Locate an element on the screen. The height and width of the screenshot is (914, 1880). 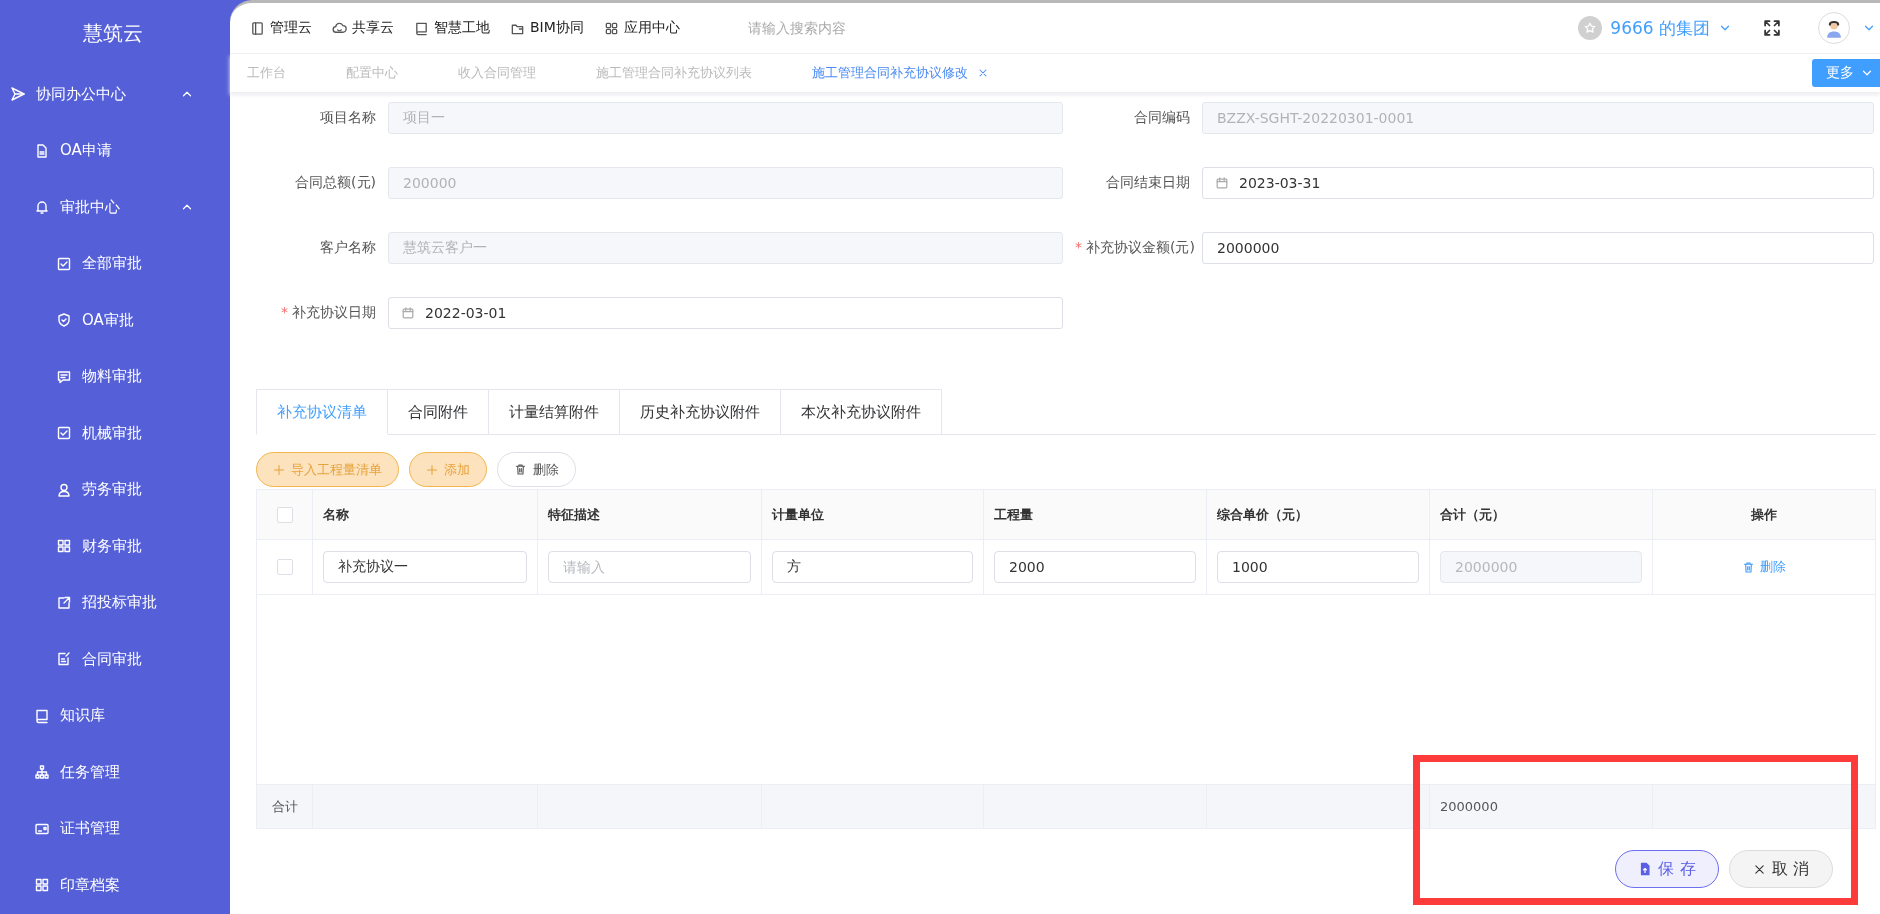
fullscreen-icon is located at coordinates (1772, 28).